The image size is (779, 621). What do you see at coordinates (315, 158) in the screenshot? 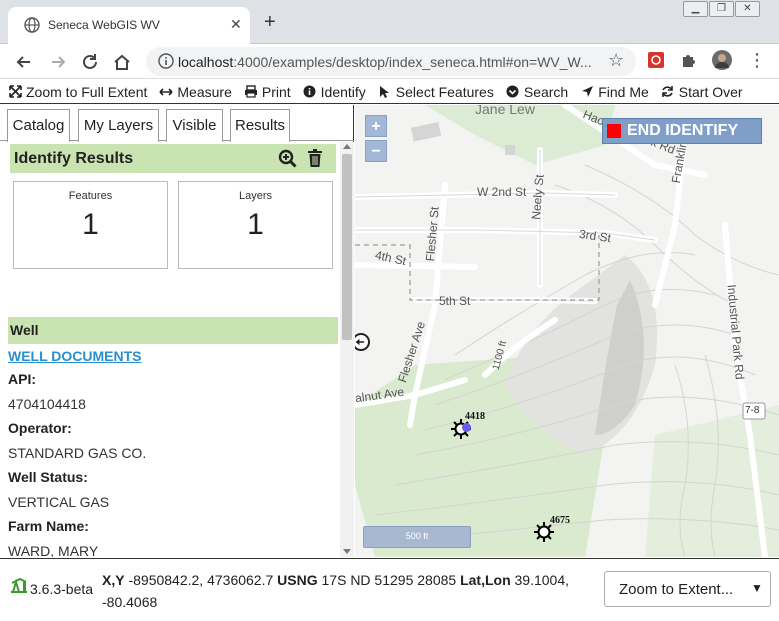
I see `trash-icon` at bounding box center [315, 158].